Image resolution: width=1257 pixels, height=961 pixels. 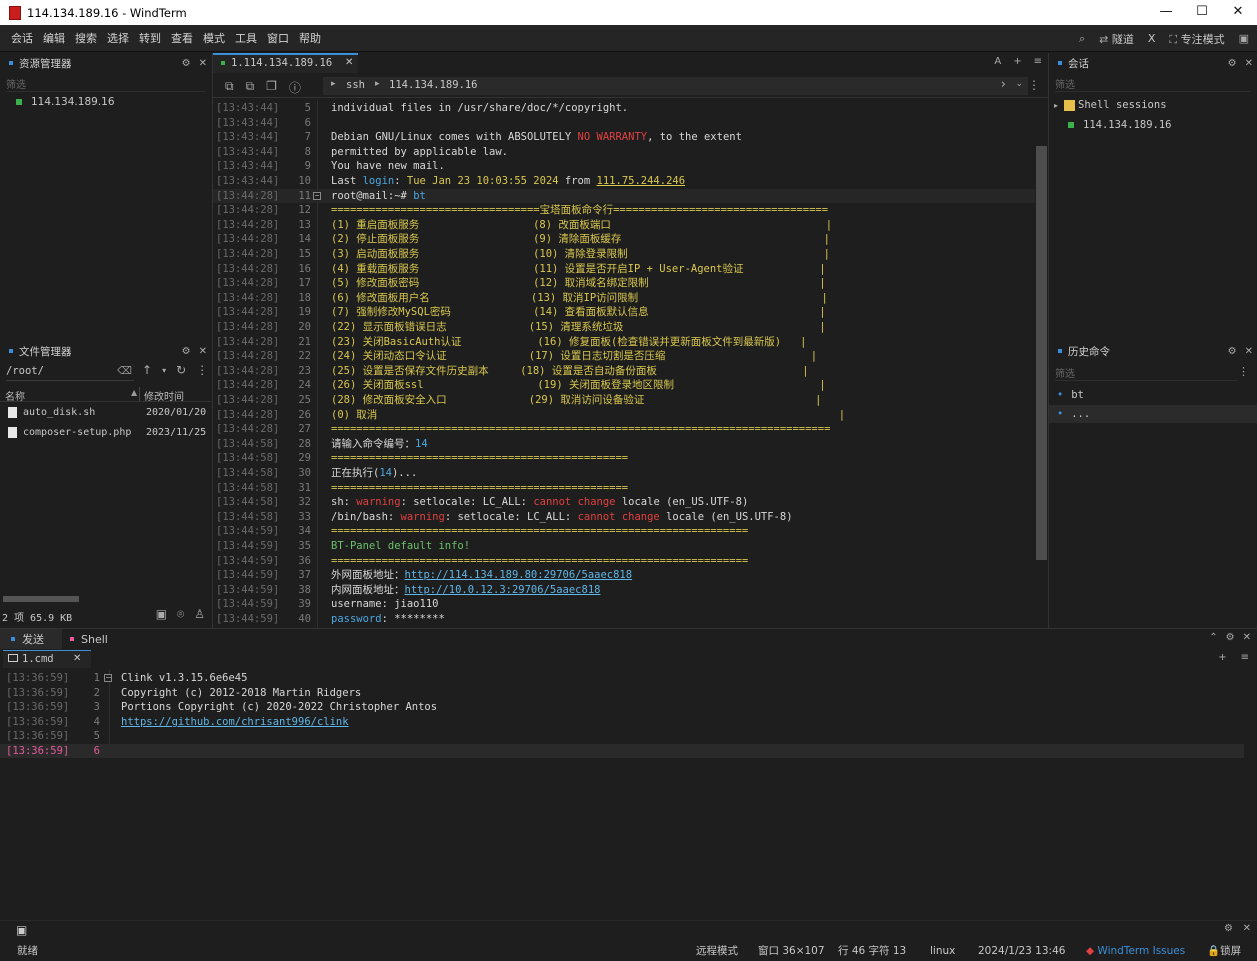 I want to click on terminal-segment: 14, so click(x=385, y=473).